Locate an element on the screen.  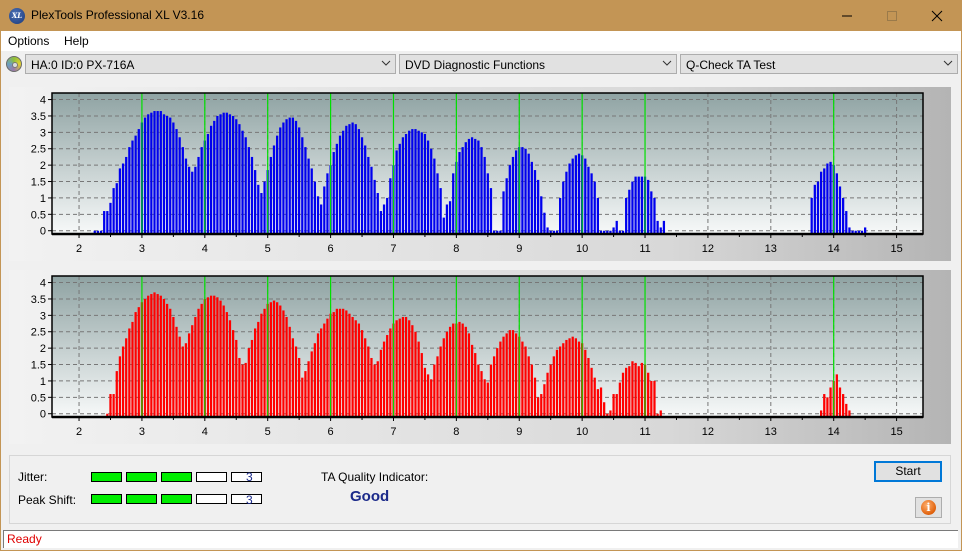
menu-help: Help is located at coordinates (76, 41).